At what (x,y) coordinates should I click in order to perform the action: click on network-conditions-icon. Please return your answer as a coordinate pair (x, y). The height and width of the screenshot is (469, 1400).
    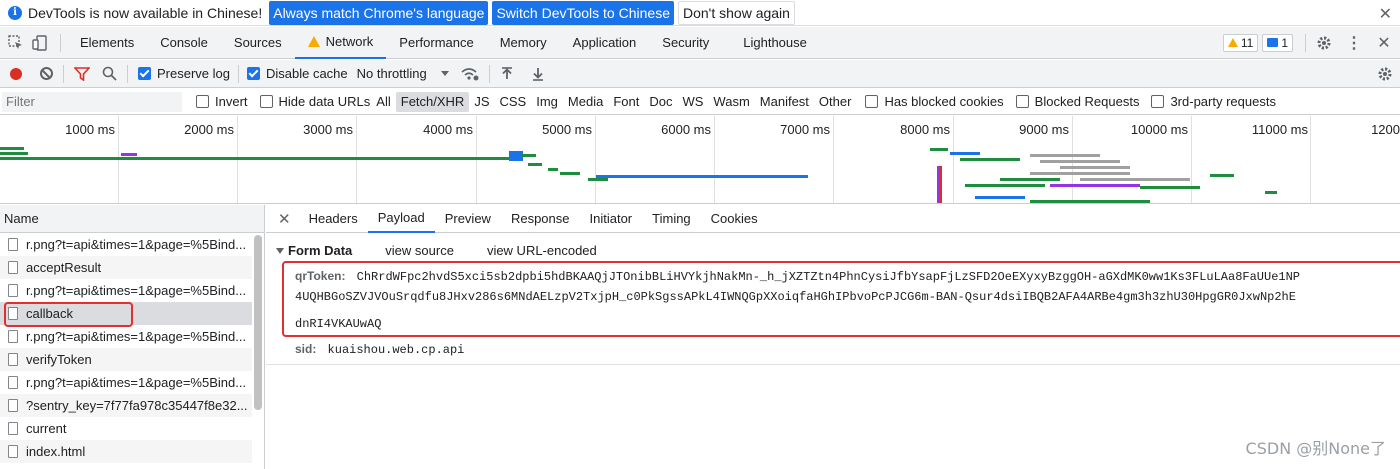
    Looking at the image, I should click on (470, 74).